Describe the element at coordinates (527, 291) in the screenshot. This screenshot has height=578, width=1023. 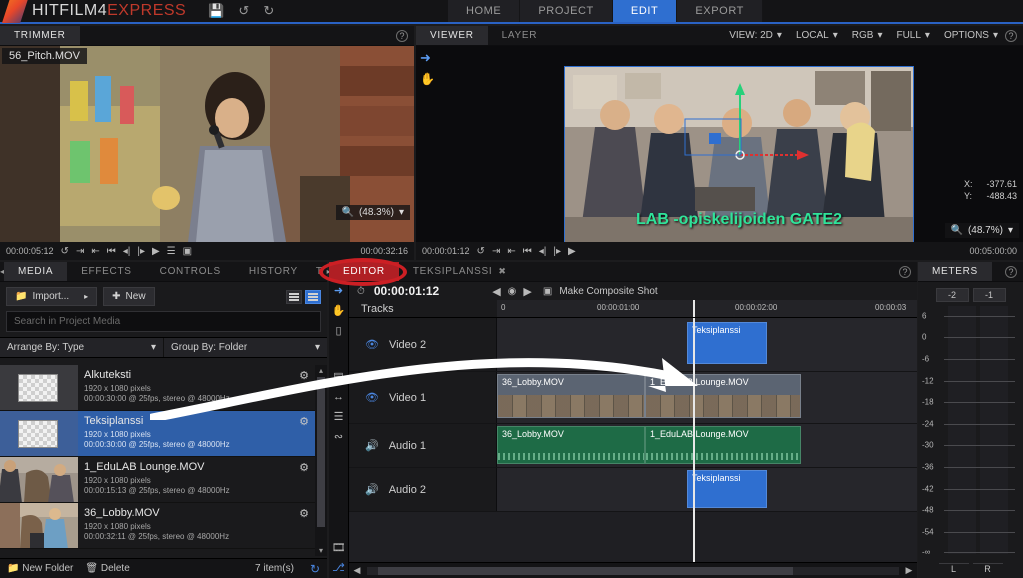
I see `next-keyframe-icon: ▶` at that location.